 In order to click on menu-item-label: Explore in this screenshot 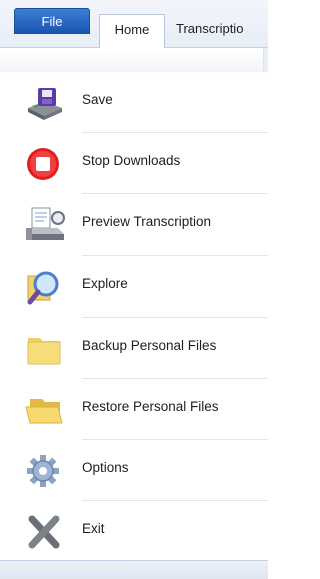, I will do `click(105, 283)`.